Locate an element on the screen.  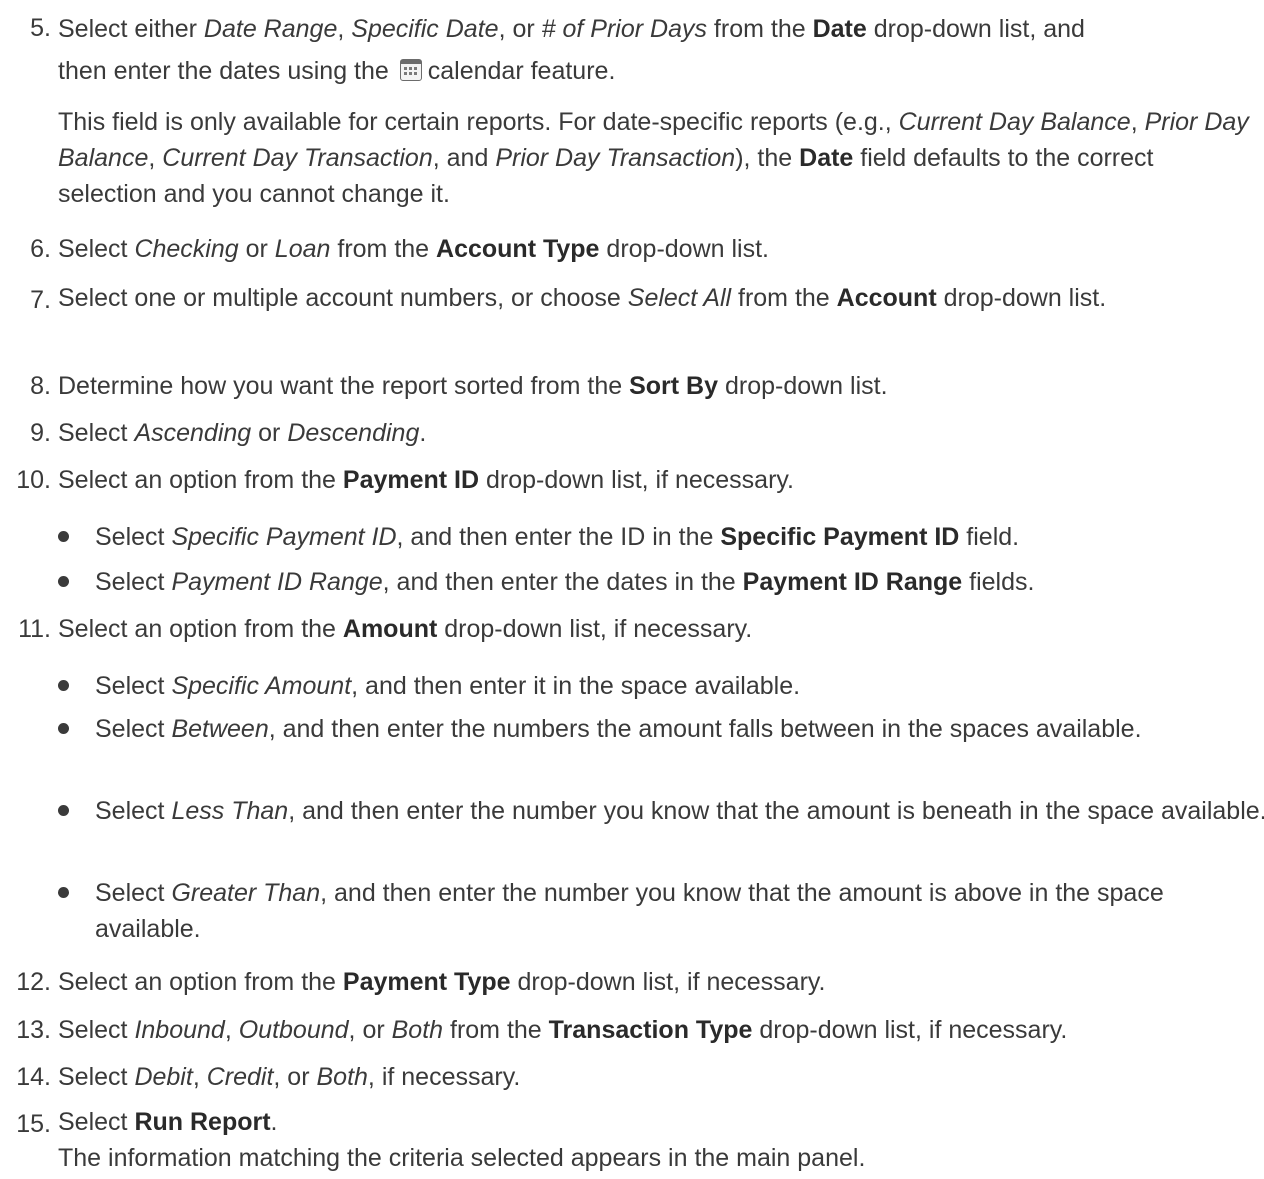
step-number: 11. is located at coordinates (34, 629).